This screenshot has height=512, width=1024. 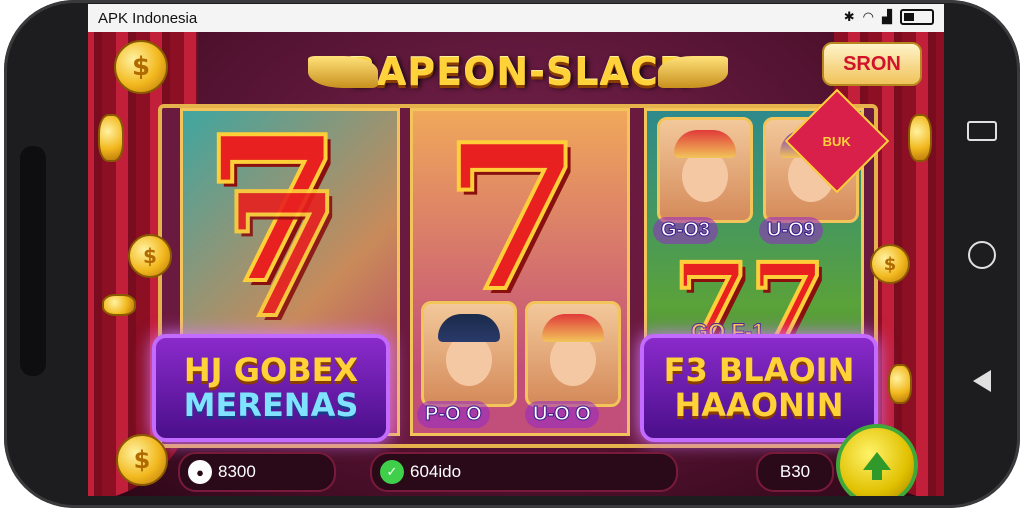 I want to click on chip-icon: ●, so click(x=200, y=472).